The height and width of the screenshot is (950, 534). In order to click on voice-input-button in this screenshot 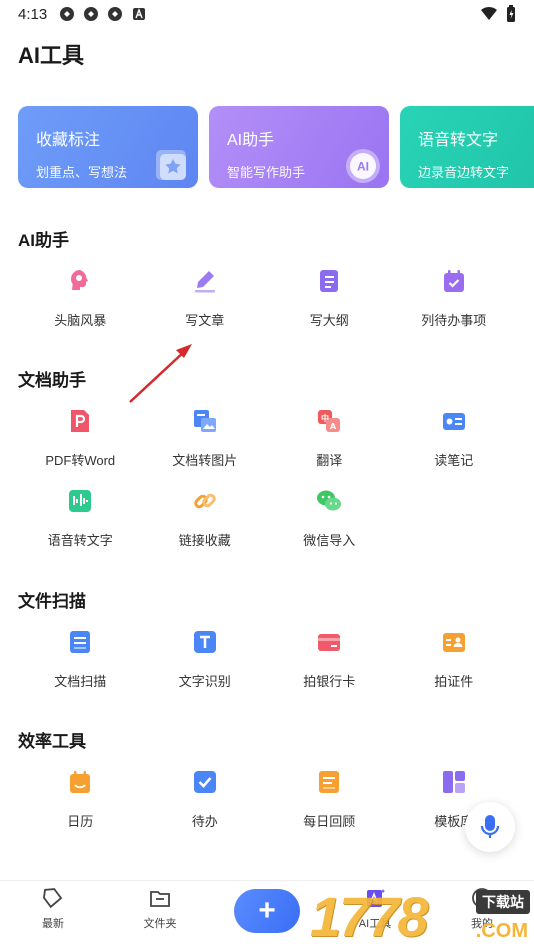, I will do `click(490, 827)`.